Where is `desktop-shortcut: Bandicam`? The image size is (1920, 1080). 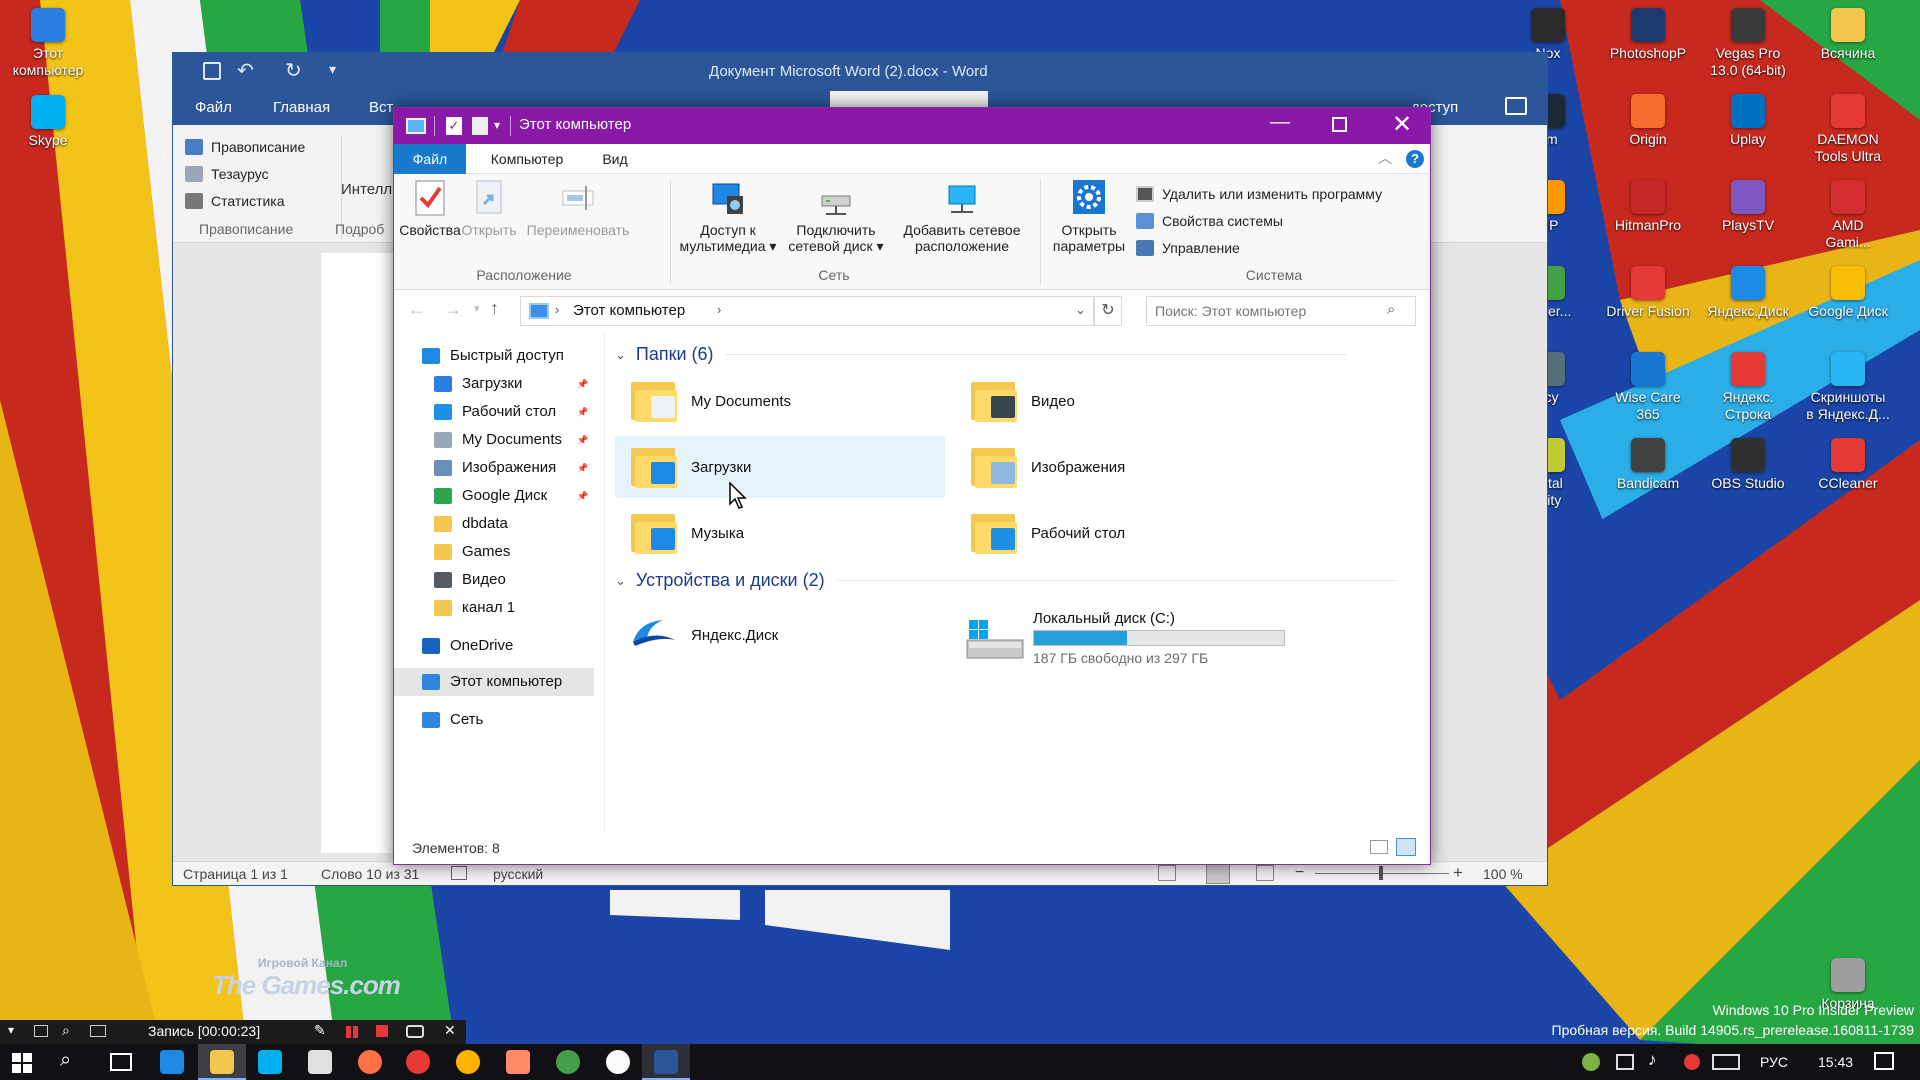
desktop-shortcut: Bandicam is located at coordinates (1648, 465).